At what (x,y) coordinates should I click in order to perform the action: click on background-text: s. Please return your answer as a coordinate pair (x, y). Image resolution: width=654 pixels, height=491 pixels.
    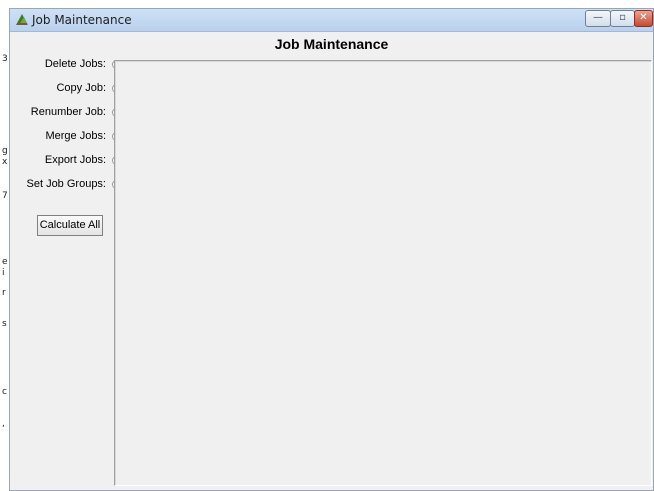
    Looking at the image, I should click on (4, 324).